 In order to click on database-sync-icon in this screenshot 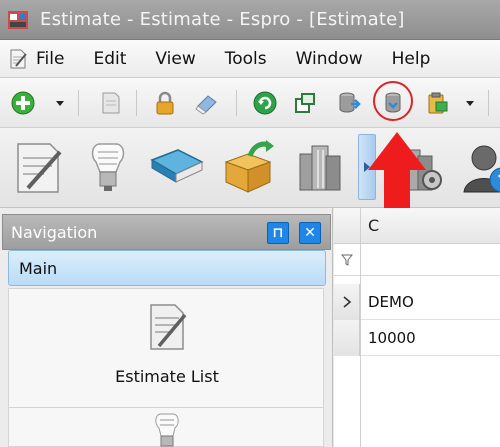, I will do `click(393, 103)`.